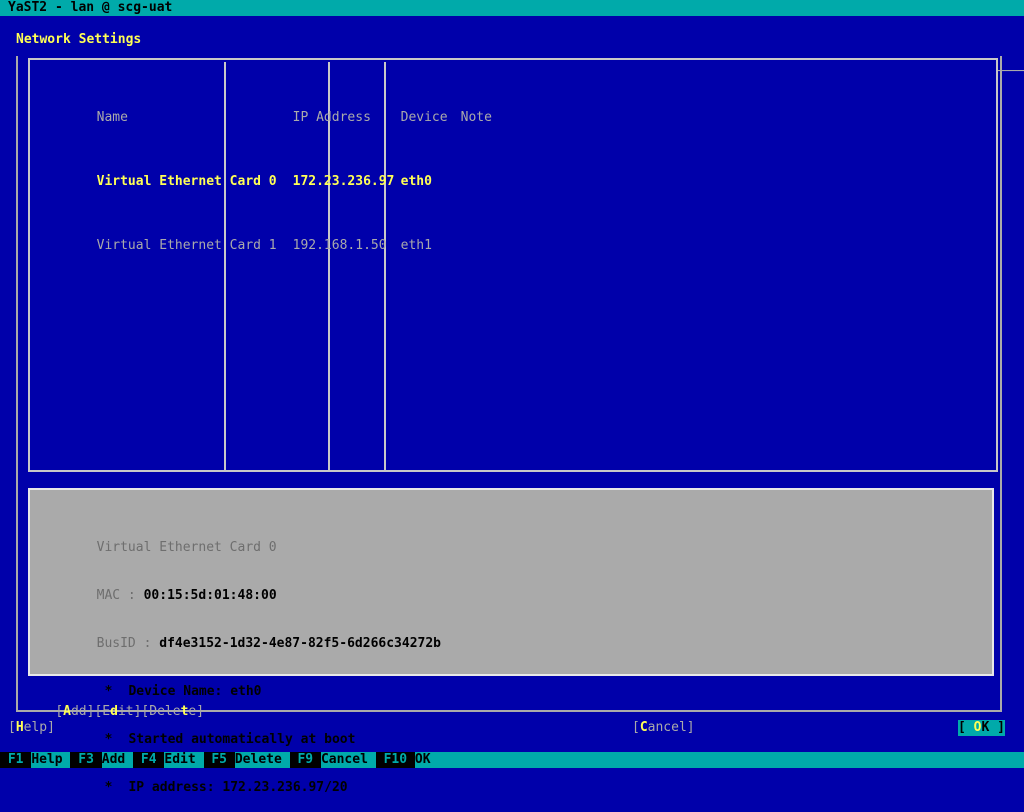 The width and height of the screenshot is (1024, 812). What do you see at coordinates (39, 727) in the screenshot?
I see `help-button-post: elp]` at bounding box center [39, 727].